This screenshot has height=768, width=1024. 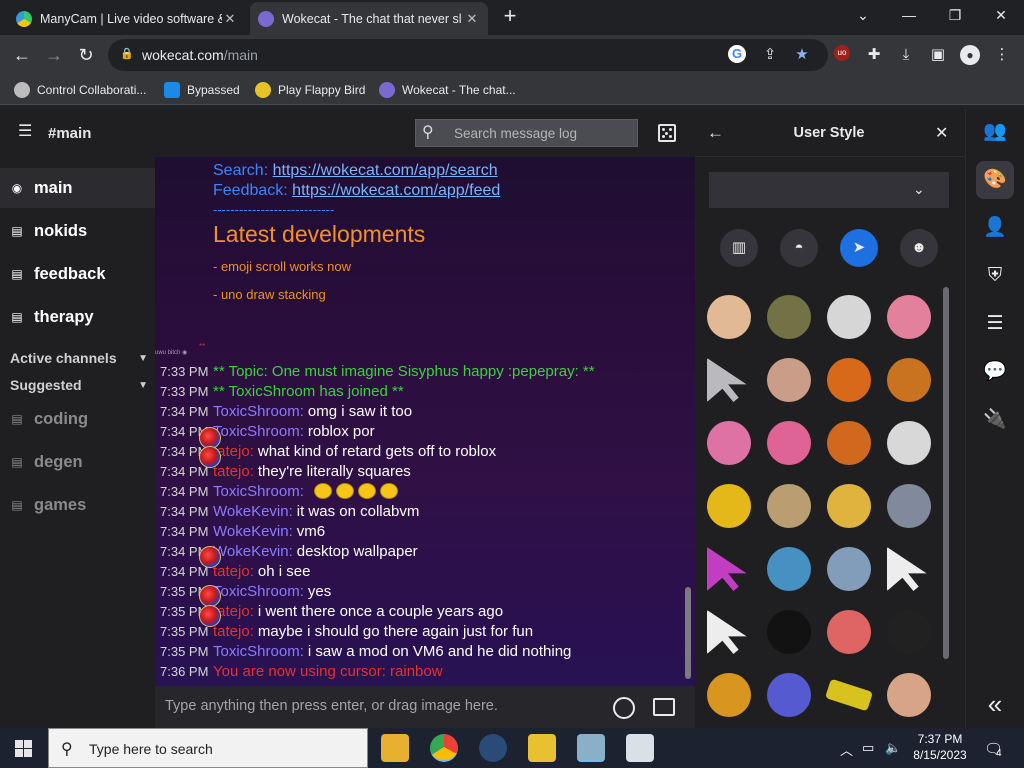 What do you see at coordinates (995, 420) in the screenshot?
I see `plug-icon: 🔌` at bounding box center [995, 420].